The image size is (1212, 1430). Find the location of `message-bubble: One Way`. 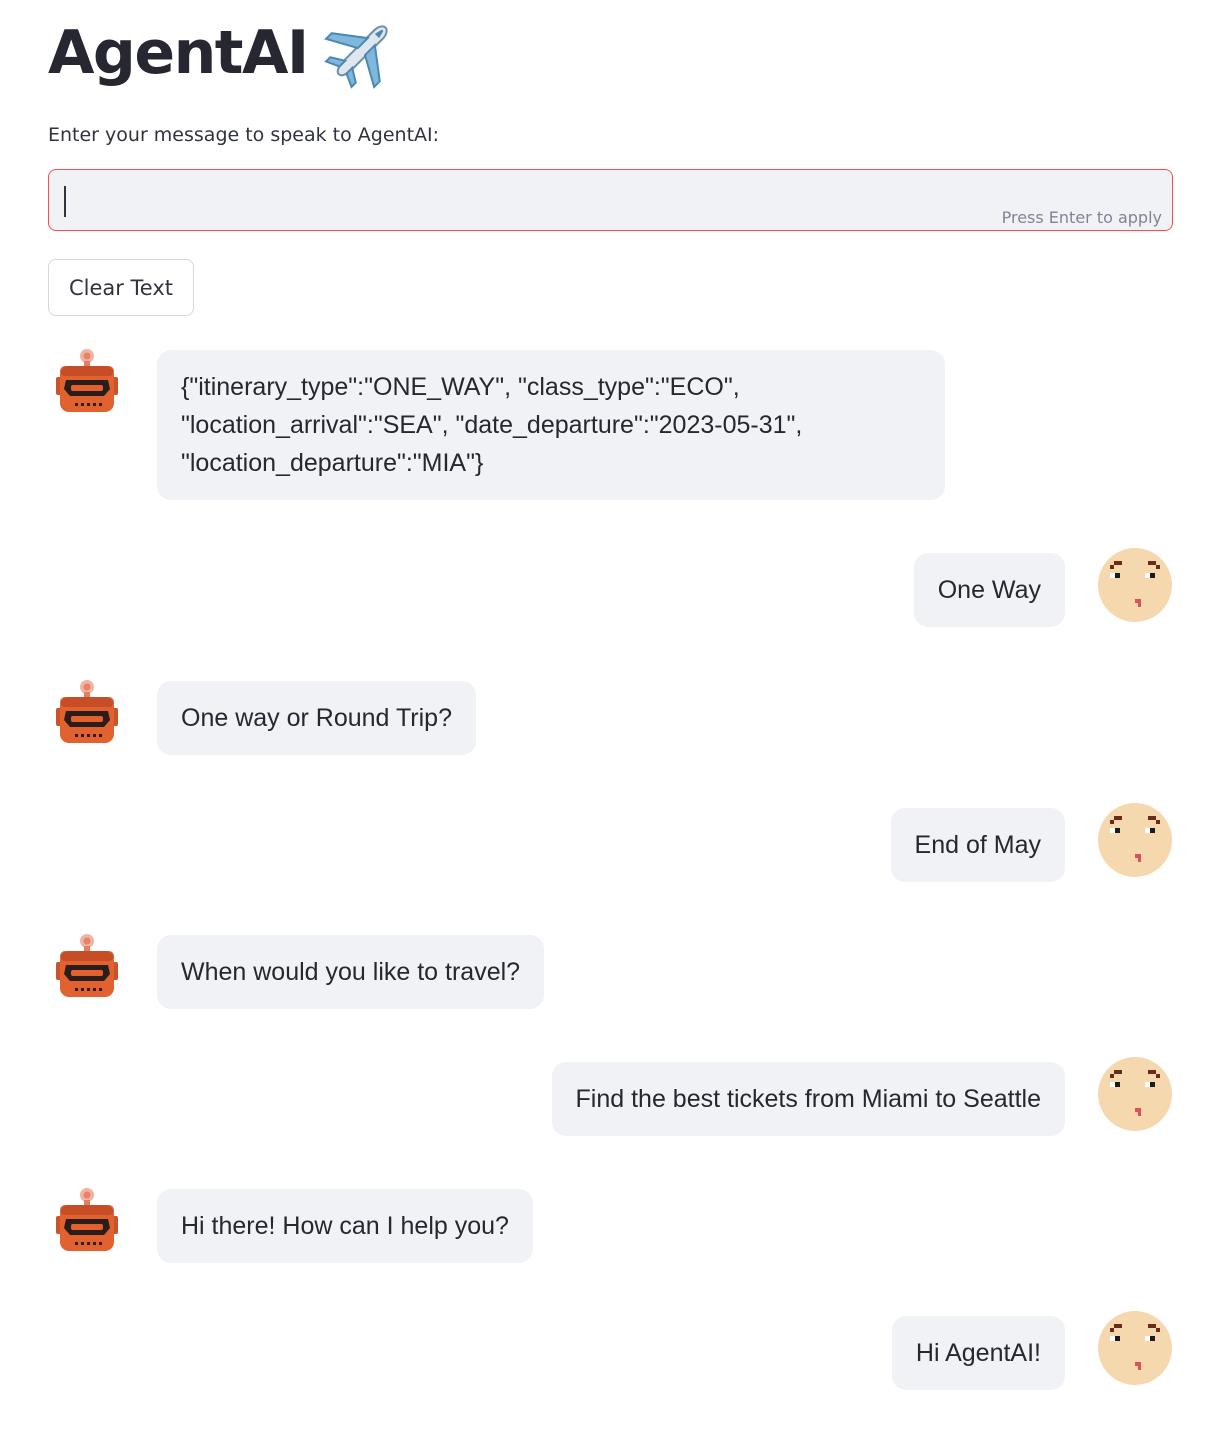

message-bubble: One Way is located at coordinates (989, 590).